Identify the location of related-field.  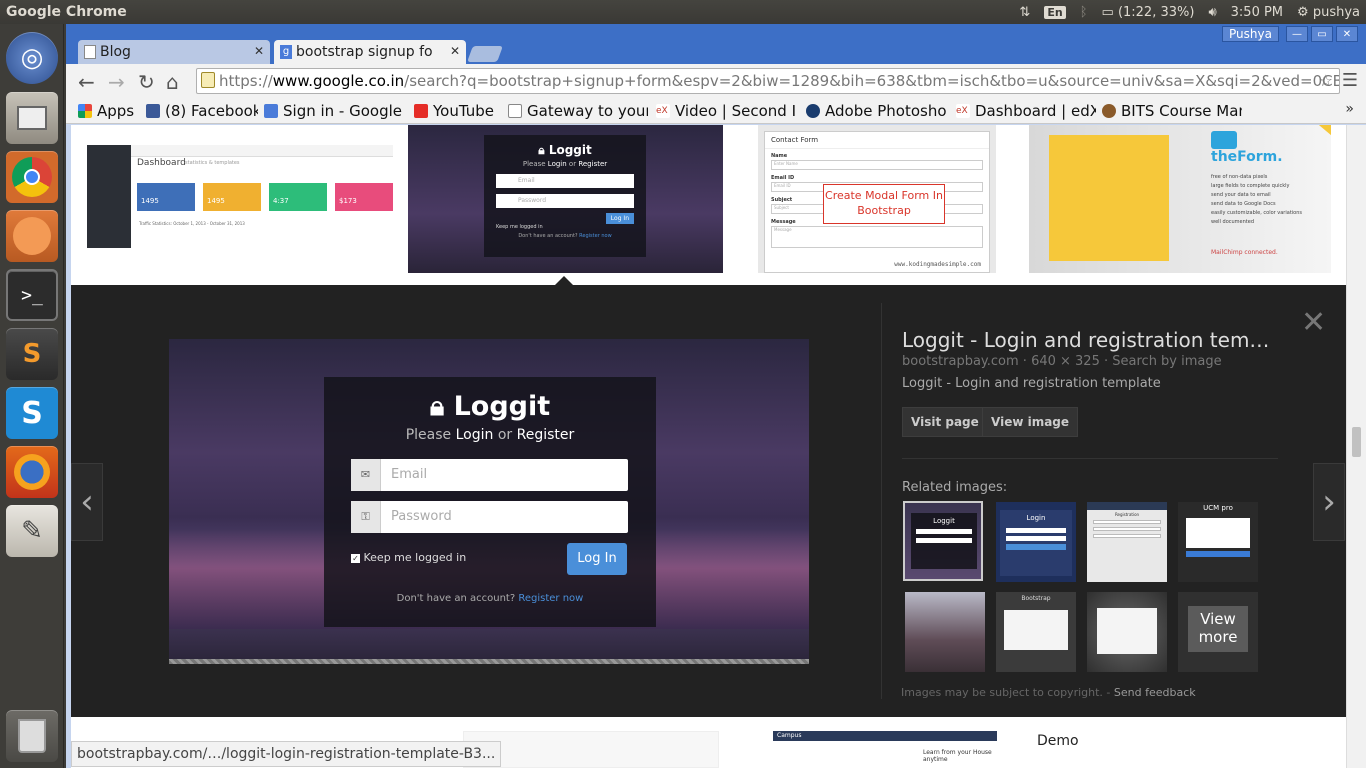
(944, 540).